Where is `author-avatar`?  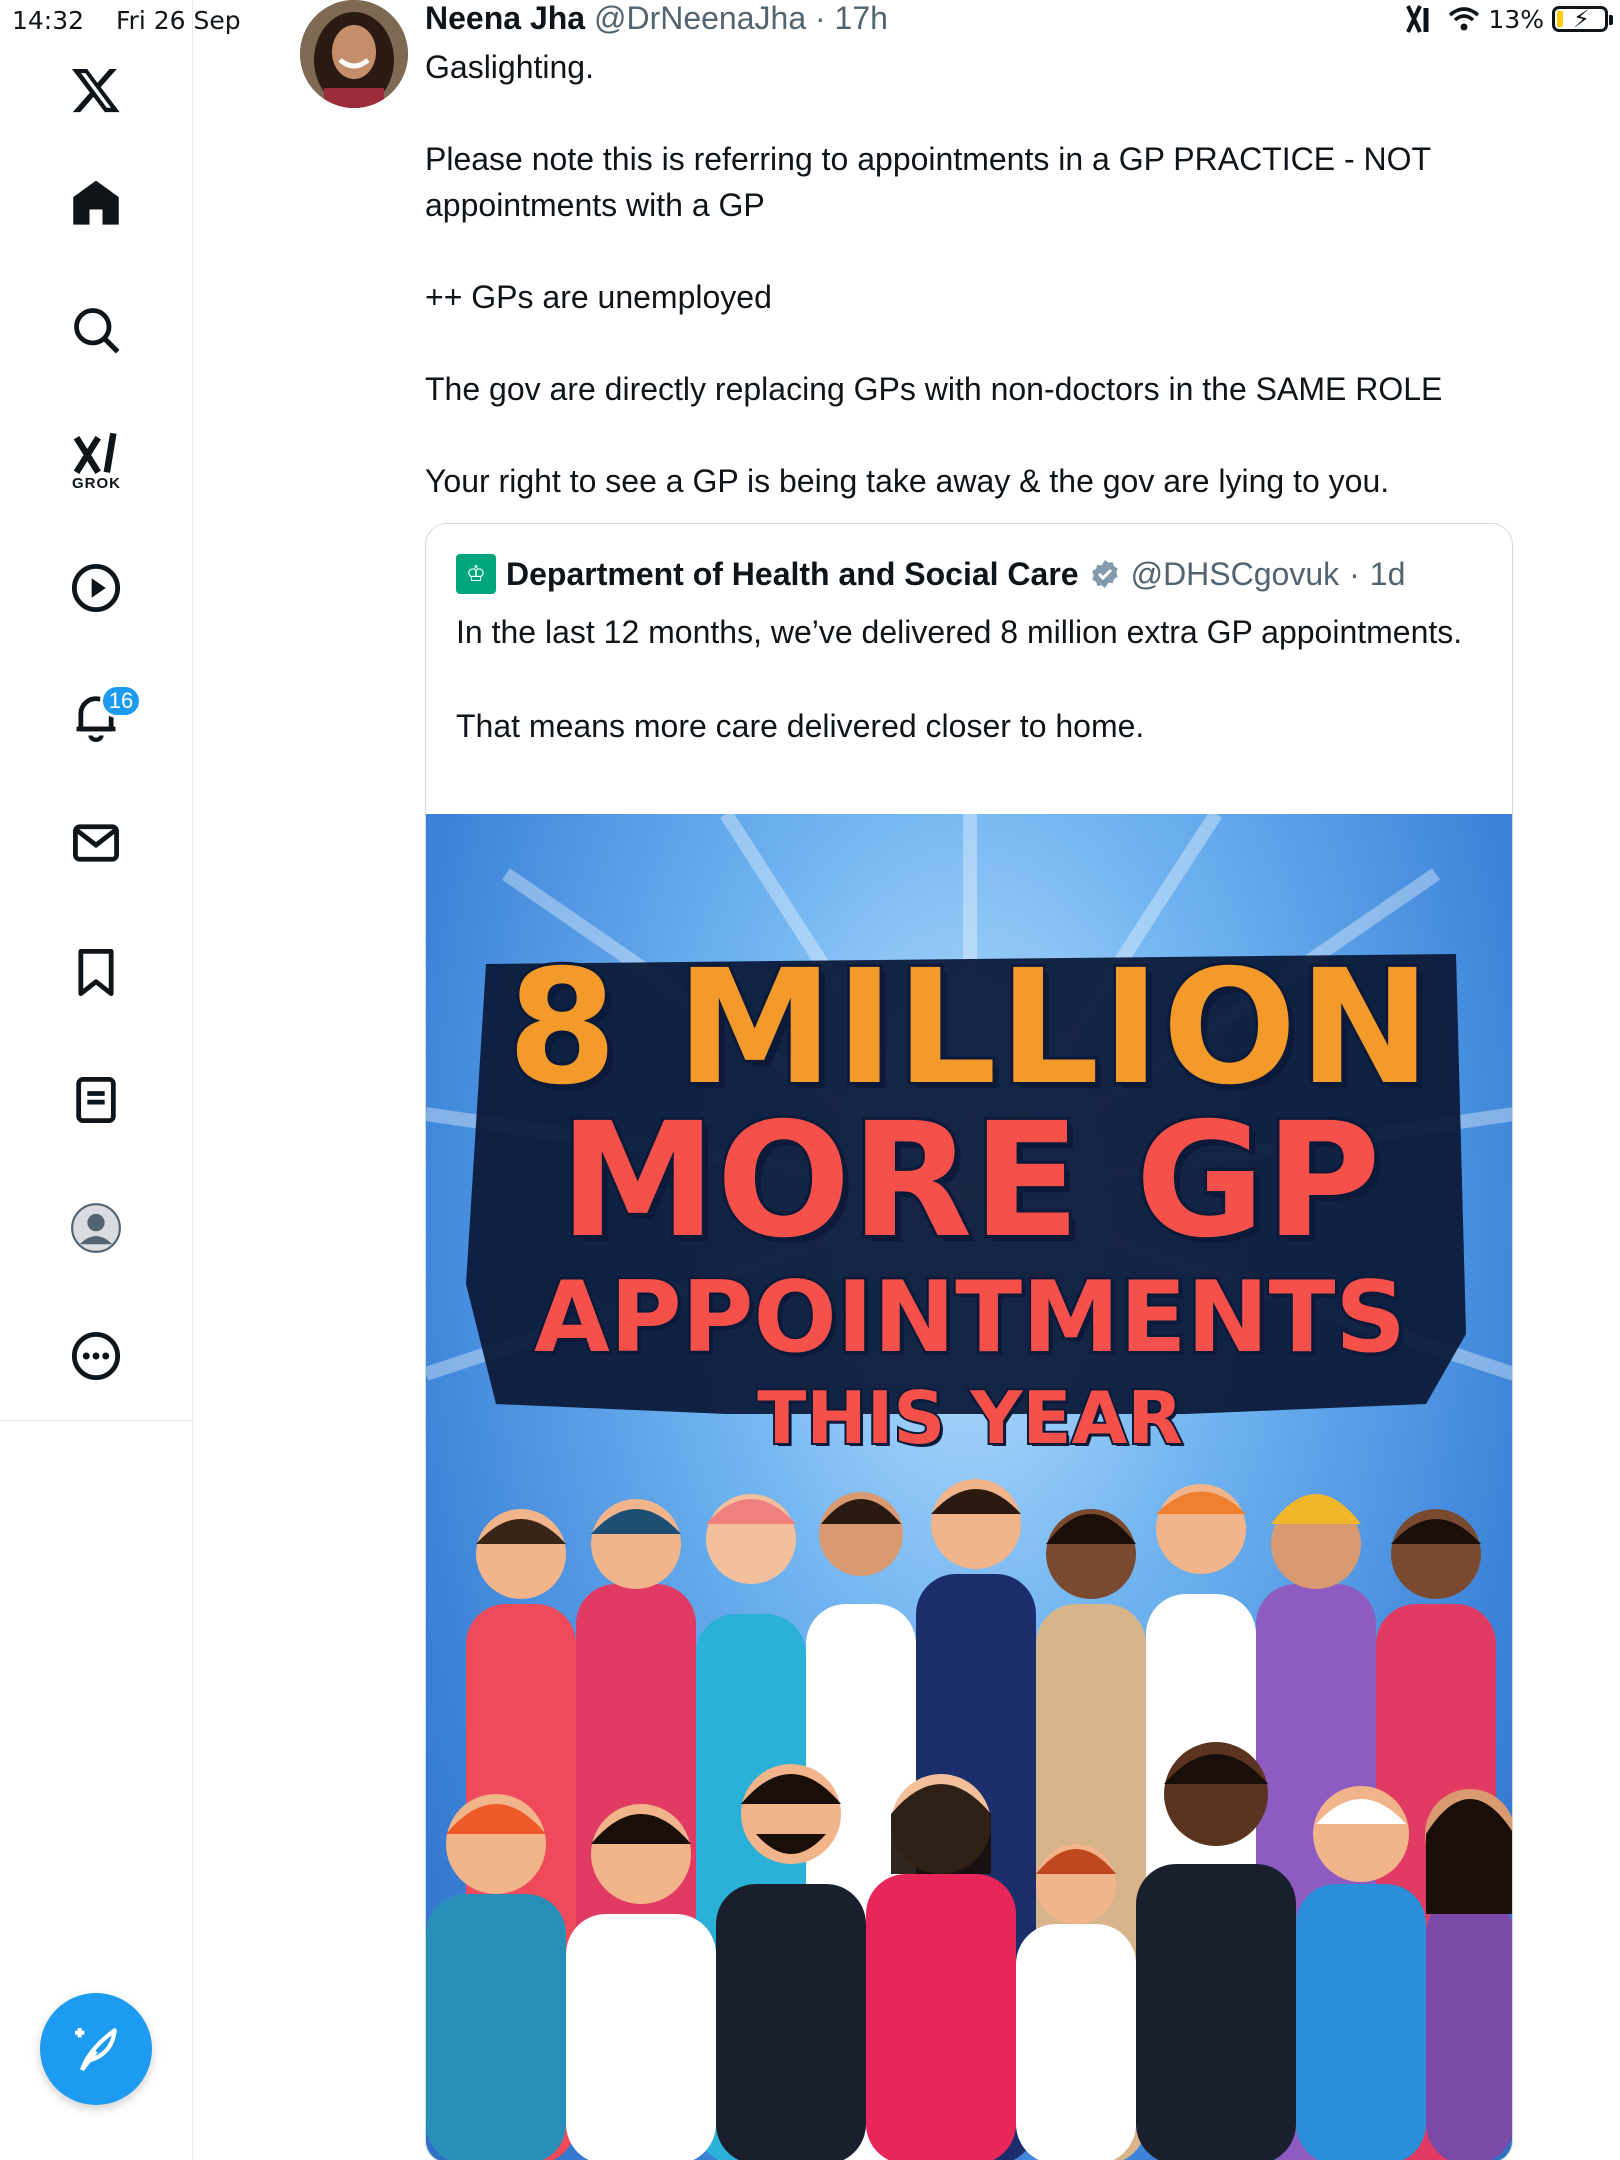
author-avatar is located at coordinates (354, 54).